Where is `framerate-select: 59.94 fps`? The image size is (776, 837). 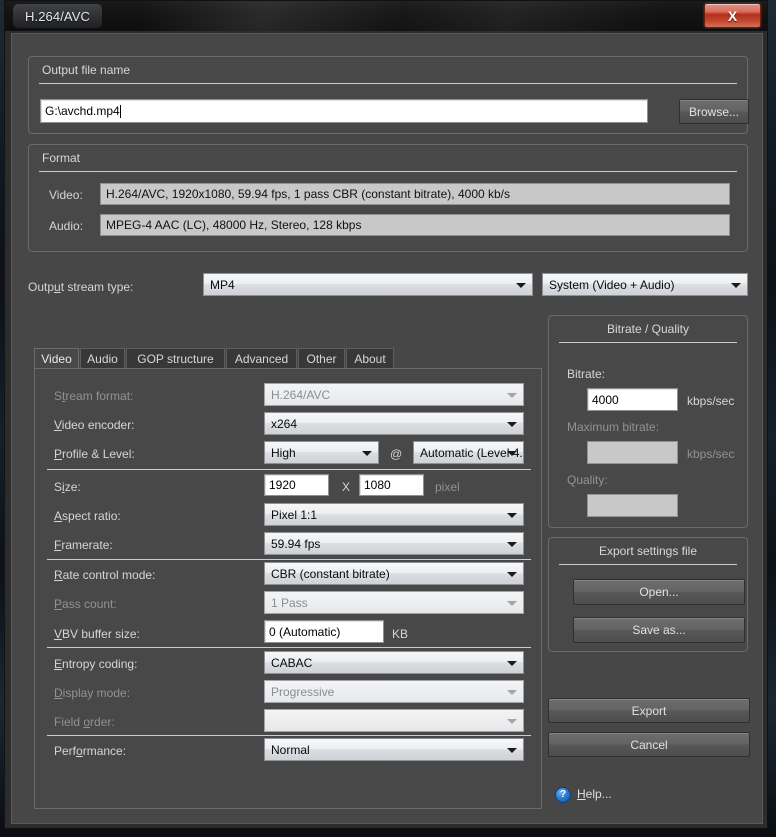
framerate-select: 59.94 fps is located at coordinates (394, 543).